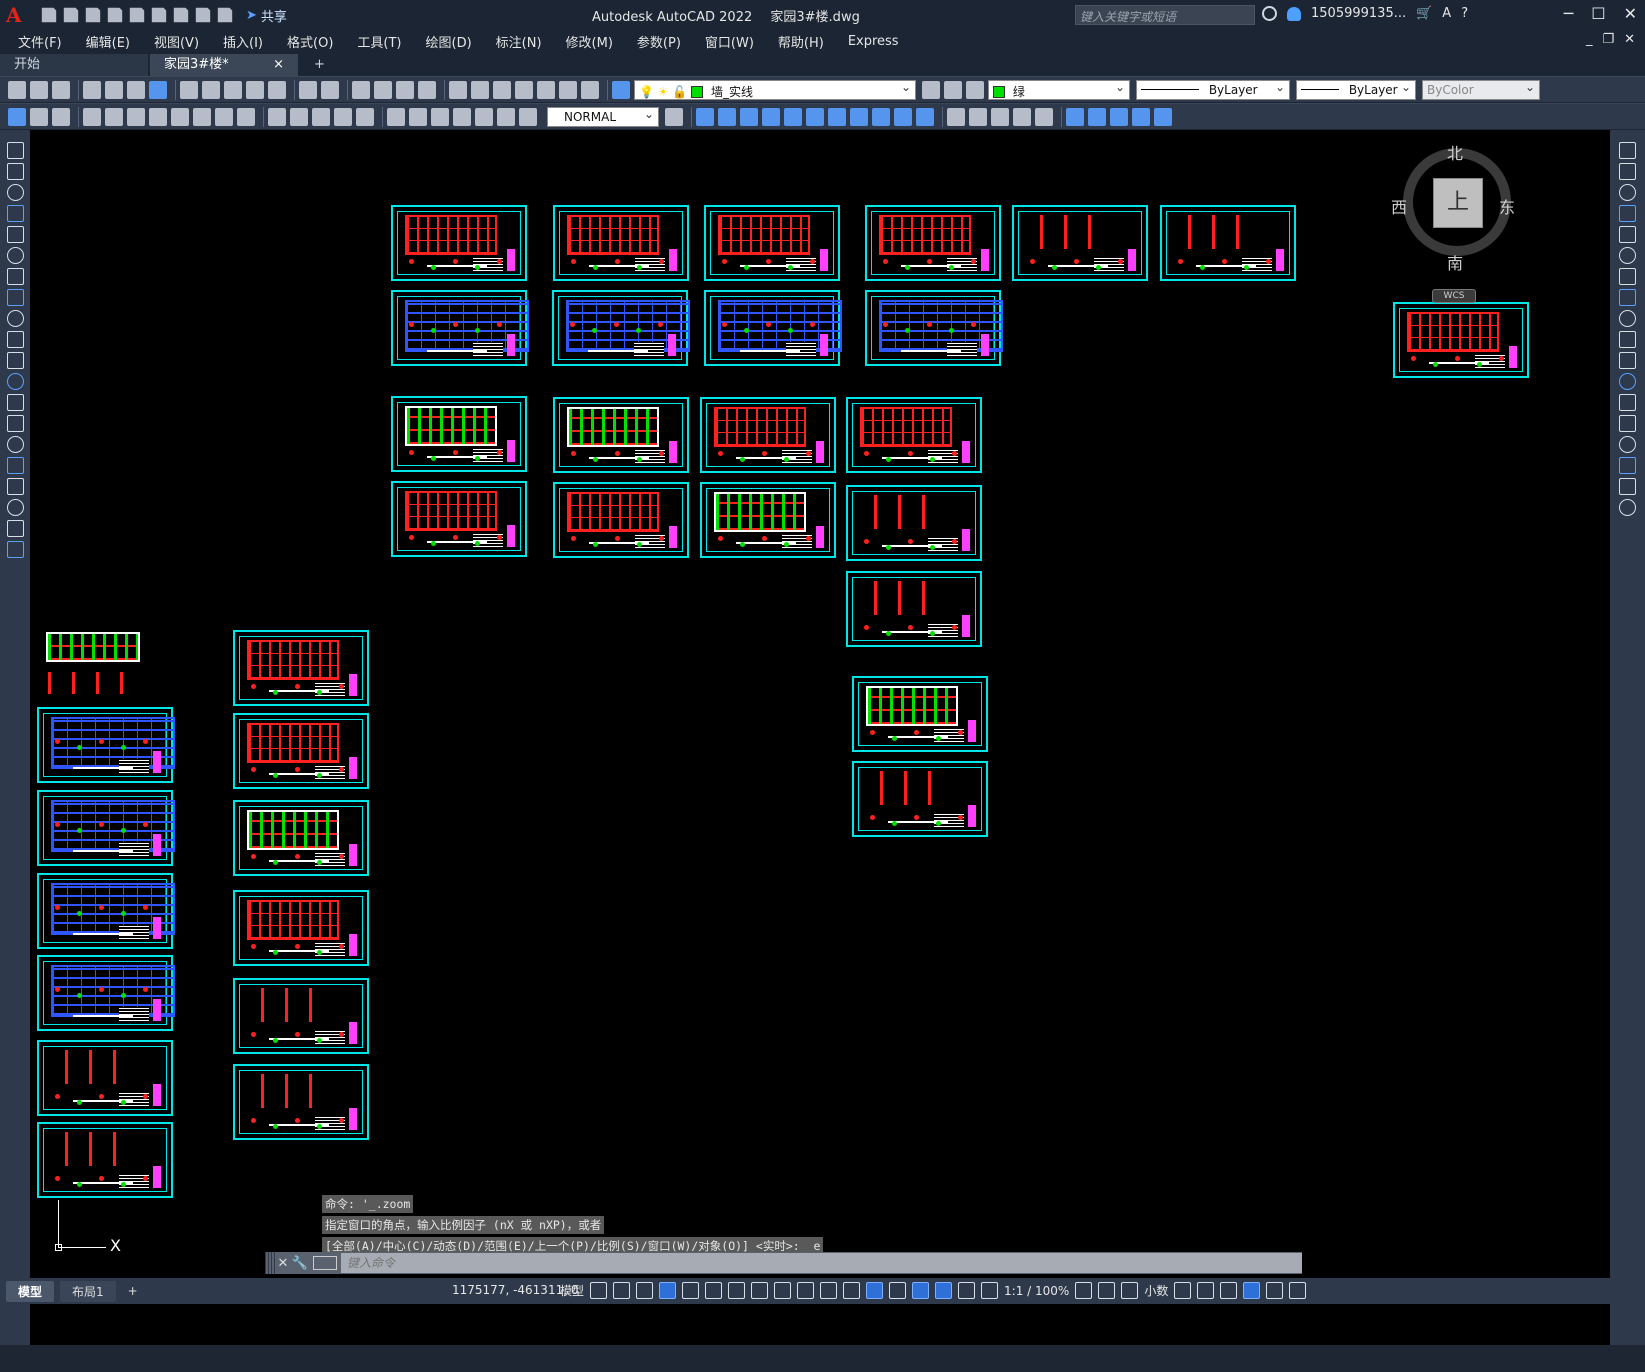  What do you see at coordinates (1165, 15) in the screenshot?
I see `search-input: 键入关键字或短语` at bounding box center [1165, 15].